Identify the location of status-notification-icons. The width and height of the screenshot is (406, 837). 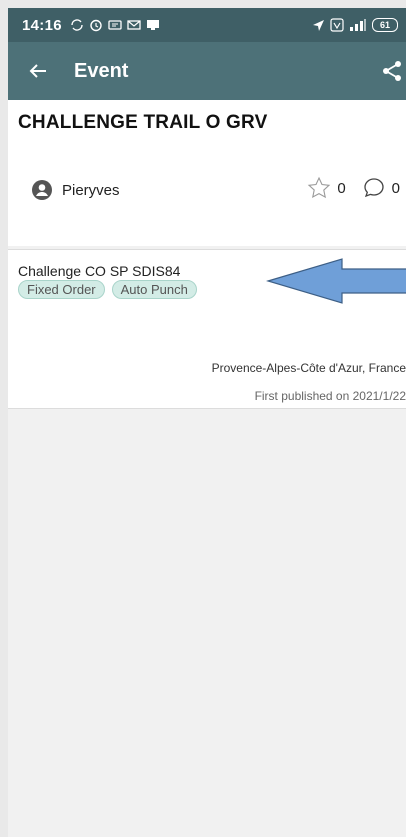
(115, 25).